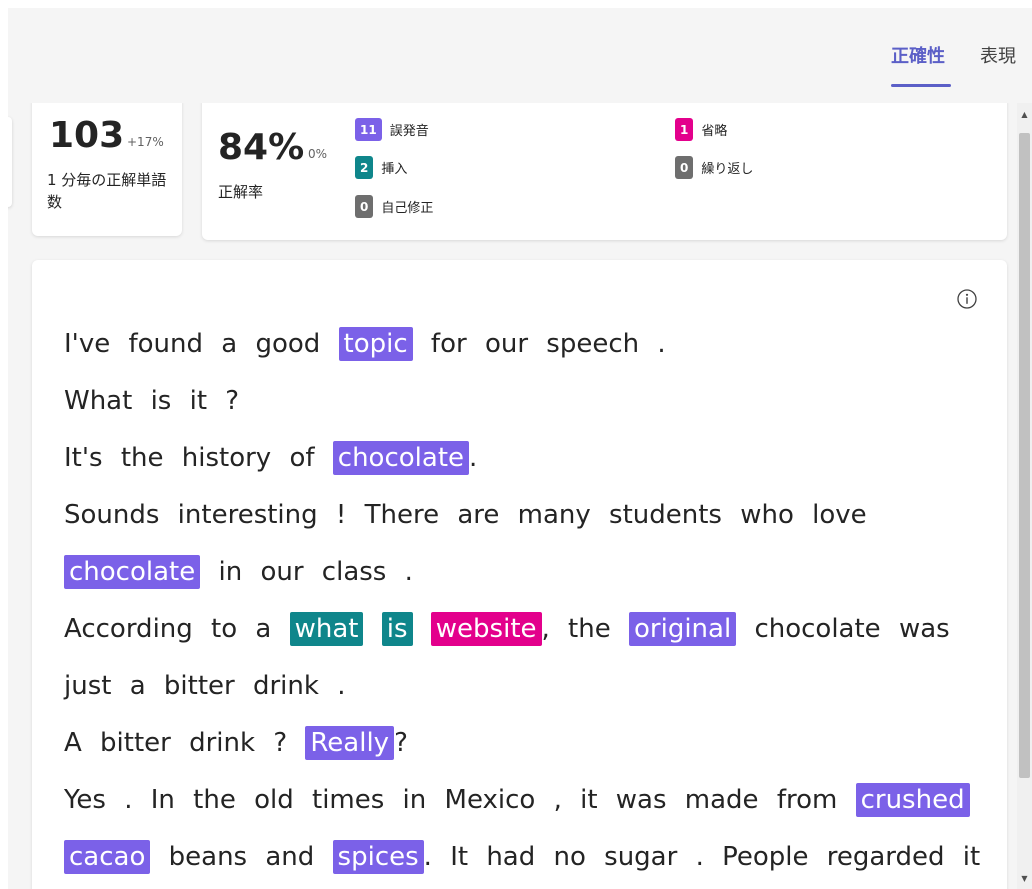 The height and width of the screenshot is (889, 1032). What do you see at coordinates (152, 401) in the screenshot?
I see `passage-segment: What is it ?` at bounding box center [152, 401].